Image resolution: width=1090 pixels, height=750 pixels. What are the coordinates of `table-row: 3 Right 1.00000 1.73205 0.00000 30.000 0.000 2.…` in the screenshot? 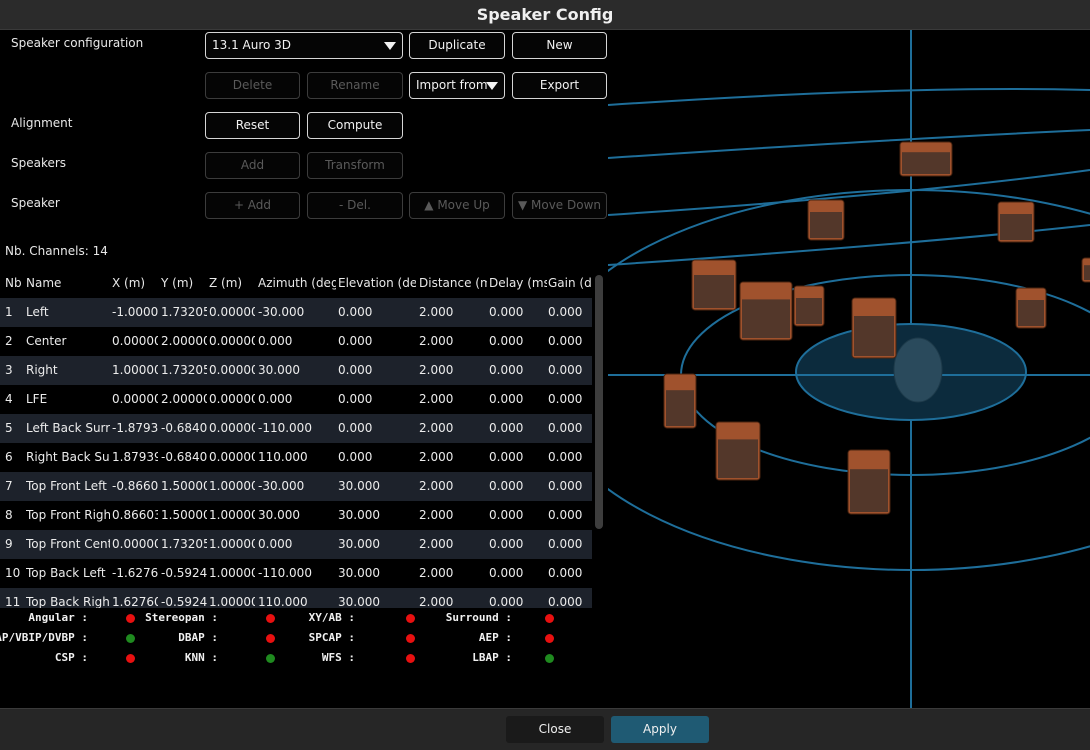 It's located at (296, 370).